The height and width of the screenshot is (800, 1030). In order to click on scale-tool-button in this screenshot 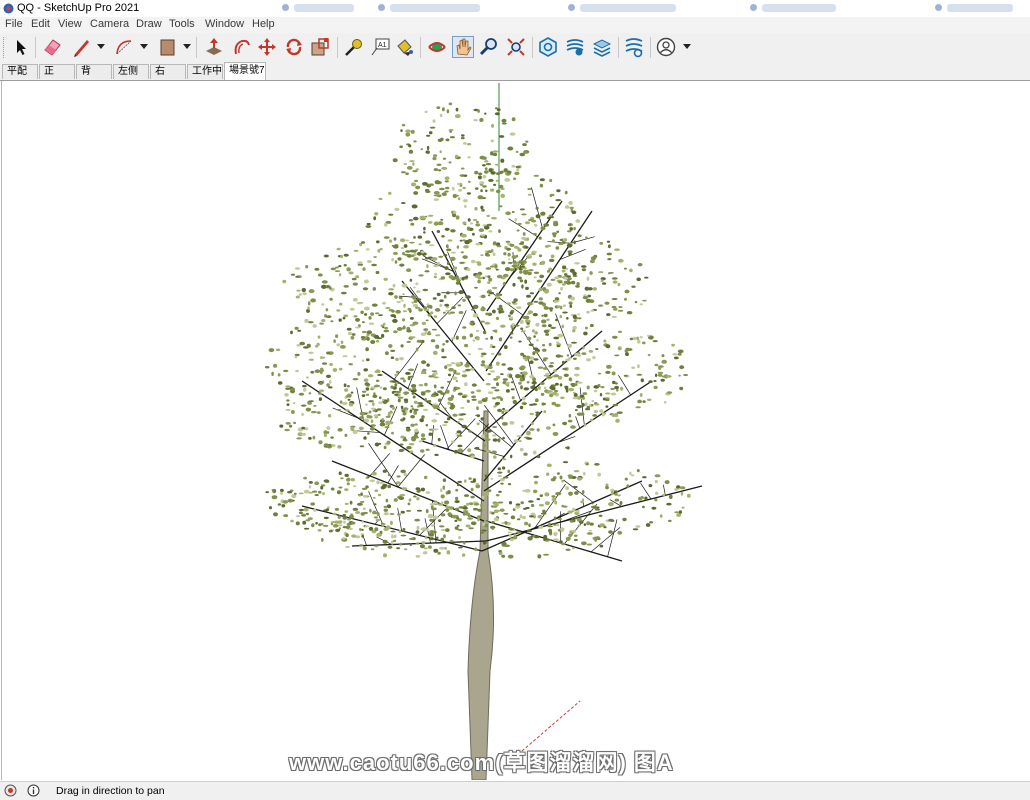, I will do `click(320, 47)`.